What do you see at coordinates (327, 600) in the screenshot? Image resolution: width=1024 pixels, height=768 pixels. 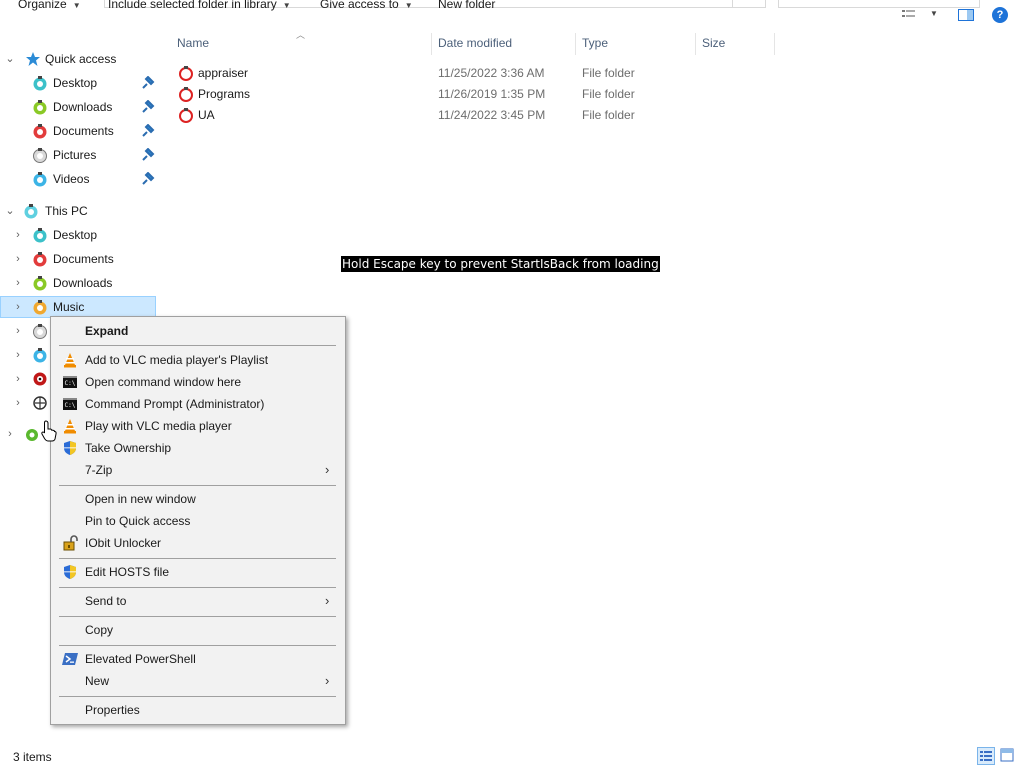 I see `submenu-arrow-icon: ›` at bounding box center [327, 600].